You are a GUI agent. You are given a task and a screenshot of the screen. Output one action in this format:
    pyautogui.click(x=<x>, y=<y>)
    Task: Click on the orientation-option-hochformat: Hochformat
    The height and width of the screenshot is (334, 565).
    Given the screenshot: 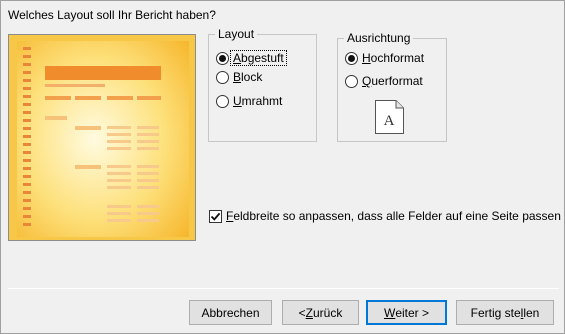 What is the action you would take?
    pyautogui.click(x=384, y=58)
    